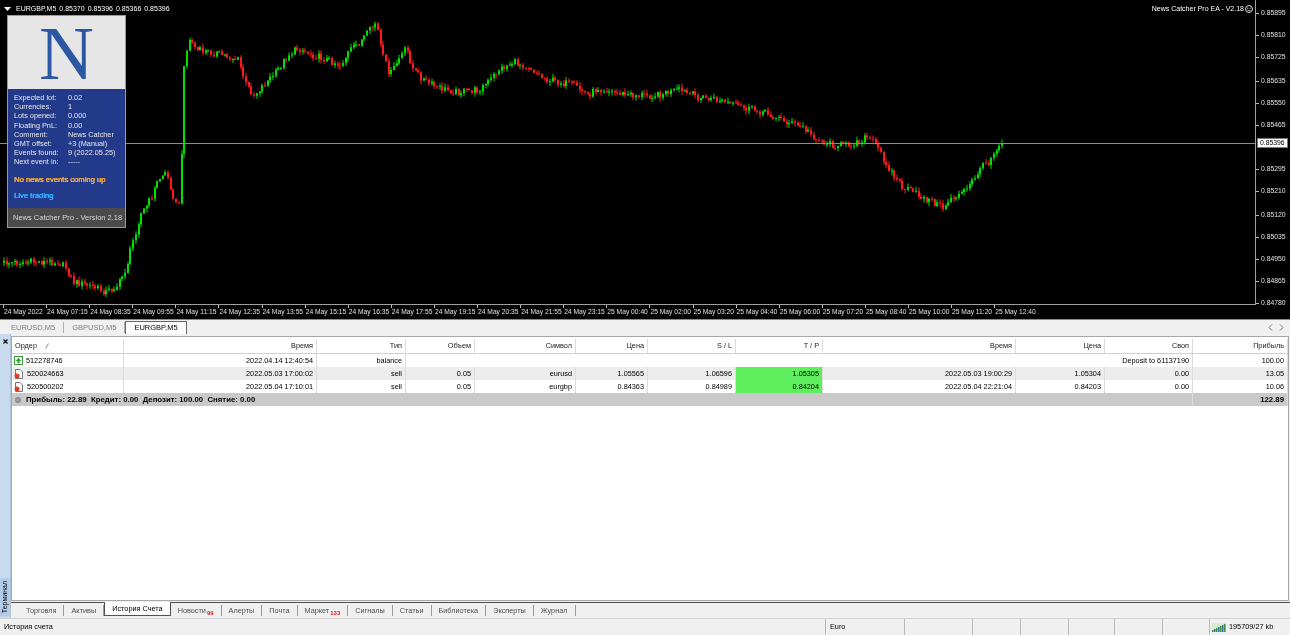  I want to click on logo-letter: N, so click(66, 52).